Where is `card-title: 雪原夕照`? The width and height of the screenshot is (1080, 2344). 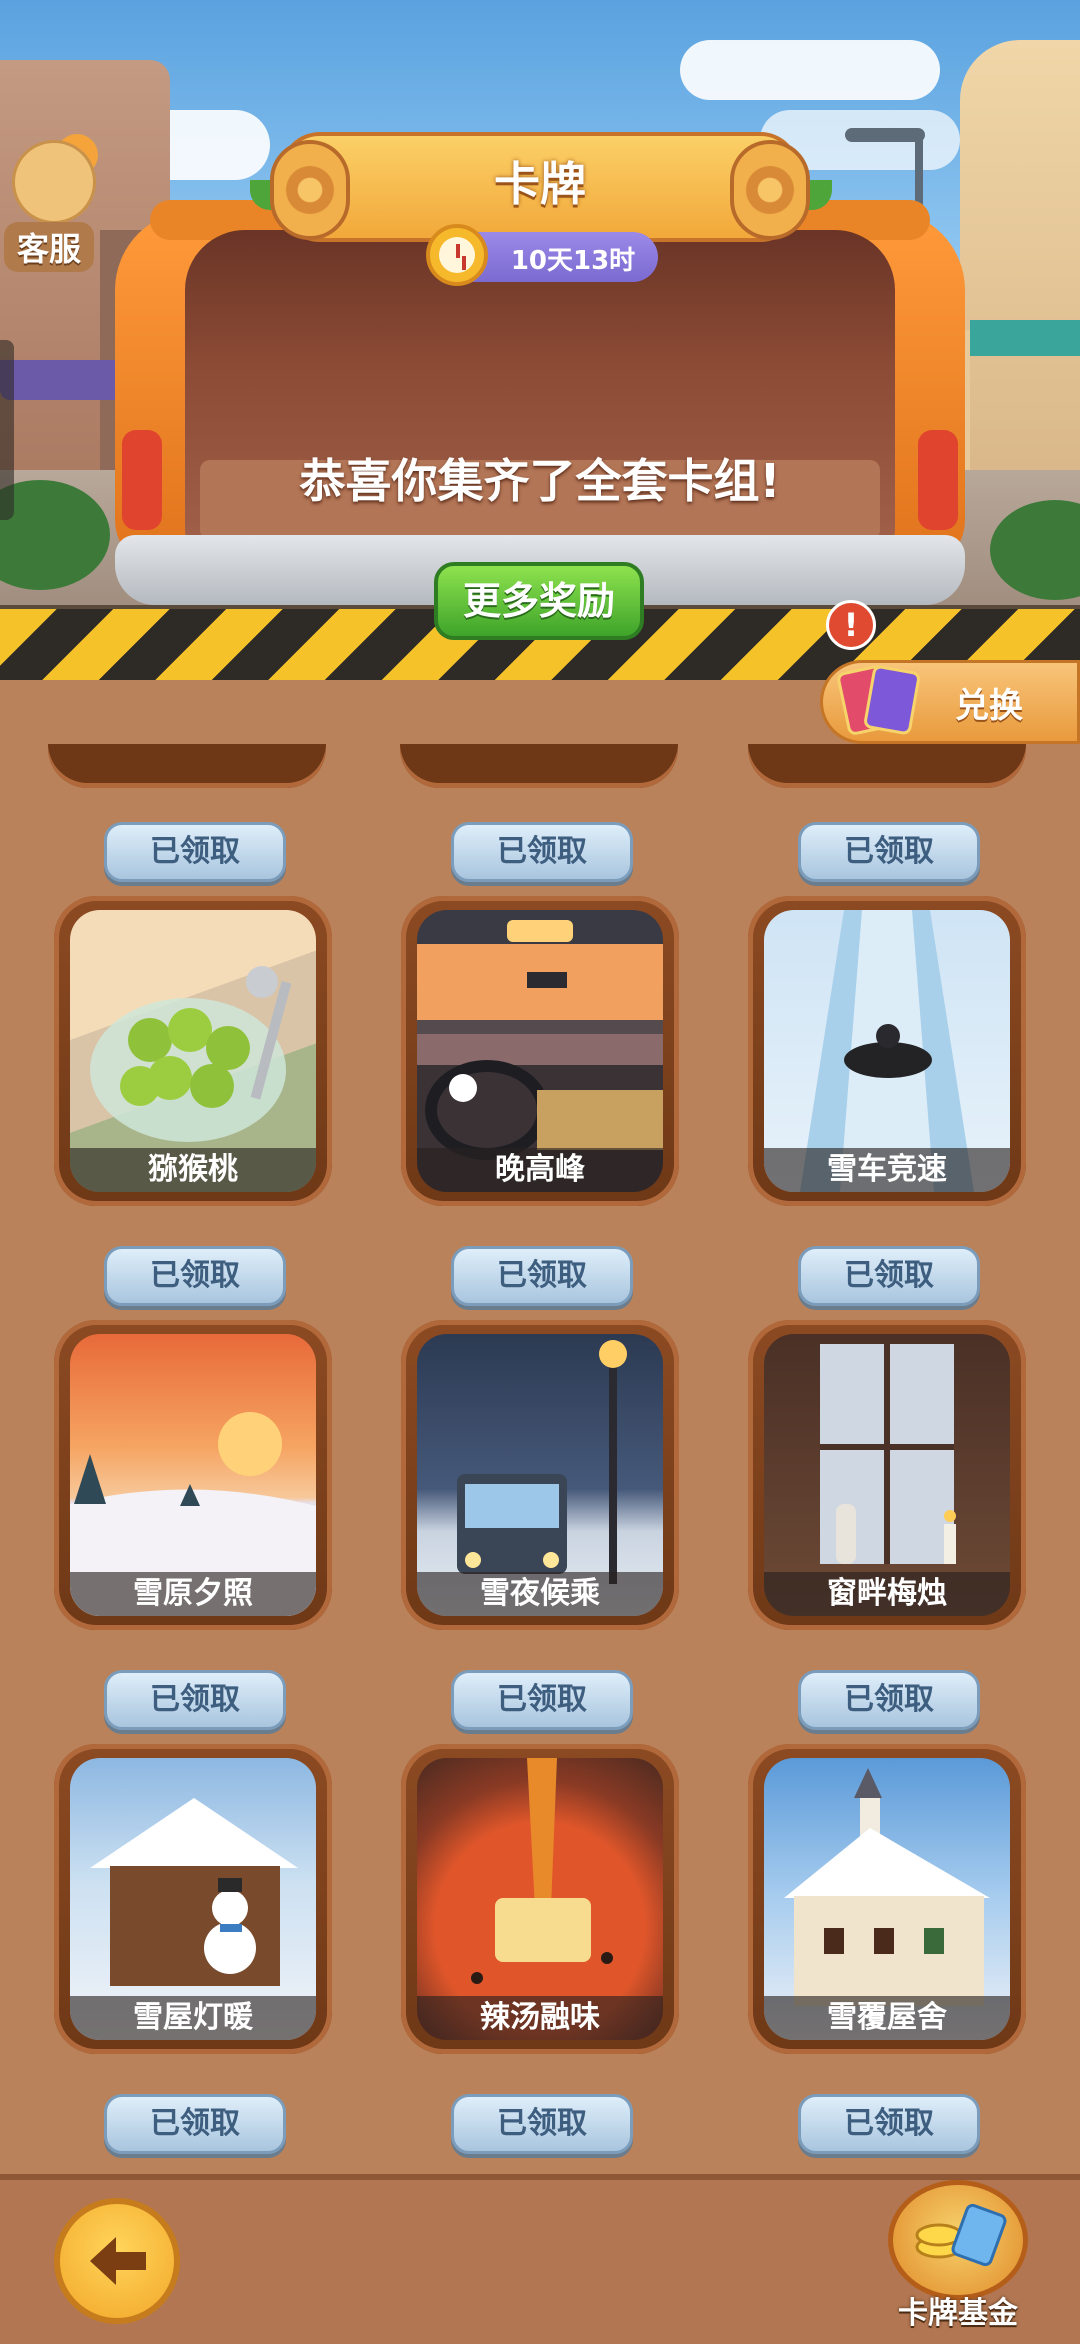
card-title: 雪原夕照 is located at coordinates (193, 1594).